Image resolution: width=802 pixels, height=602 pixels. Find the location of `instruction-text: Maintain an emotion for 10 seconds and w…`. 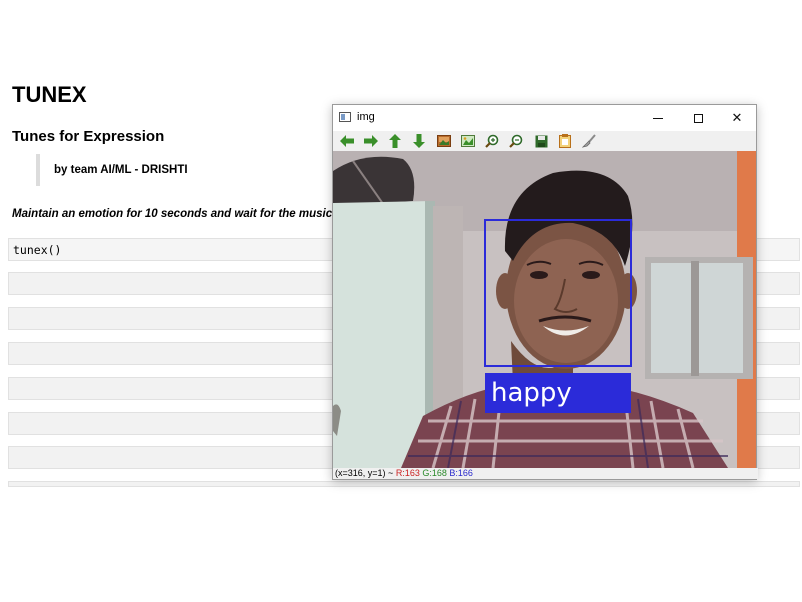

instruction-text: Maintain an emotion for 10 seconds and w… is located at coordinates (172, 214).